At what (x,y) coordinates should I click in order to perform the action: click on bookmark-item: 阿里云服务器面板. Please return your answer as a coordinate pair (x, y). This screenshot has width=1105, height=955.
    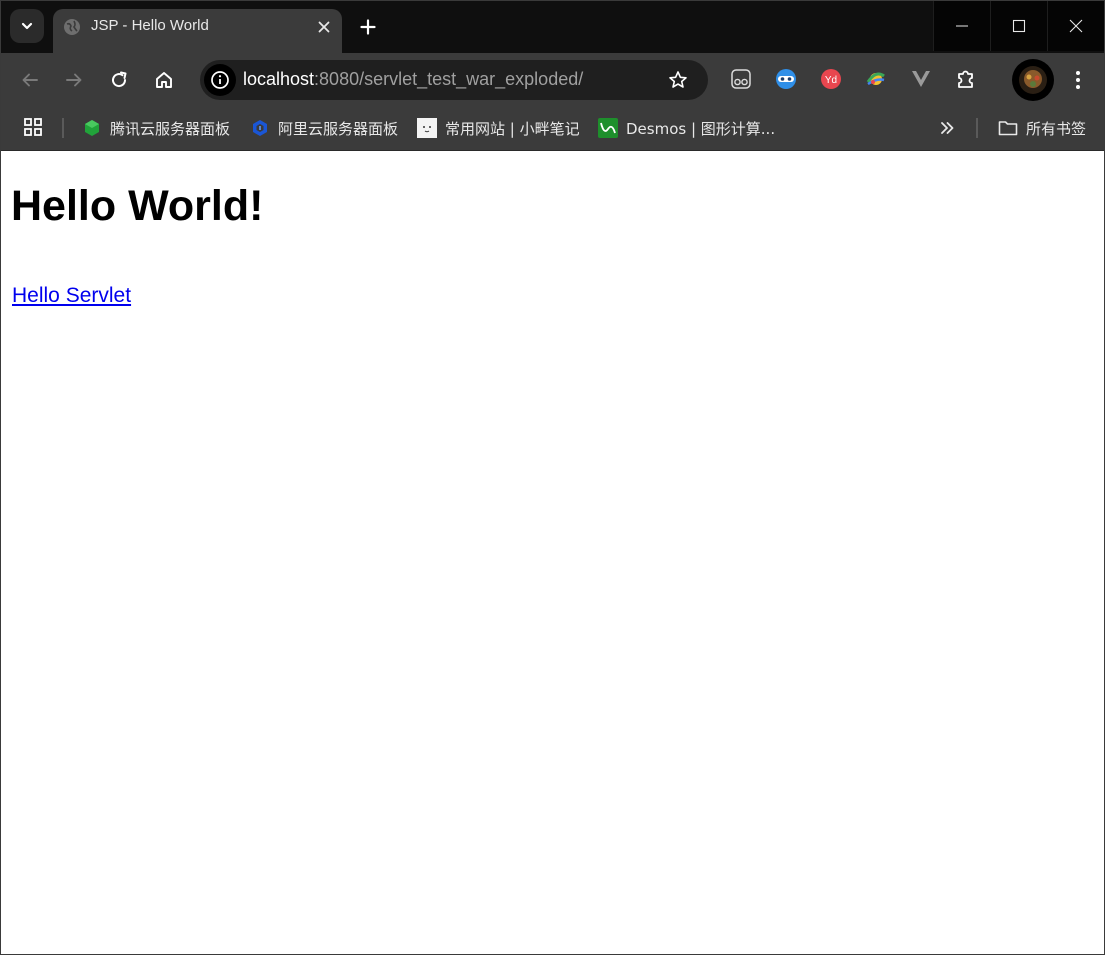
    Looking at the image, I should click on (324, 128).